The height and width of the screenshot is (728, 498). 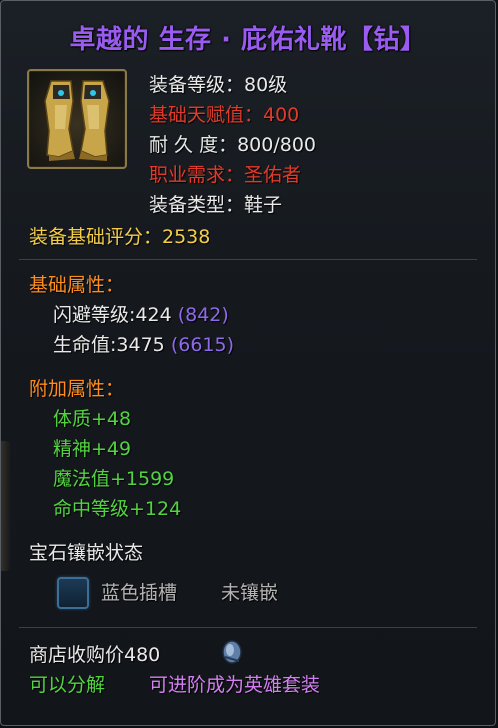 What do you see at coordinates (235, 685) in the screenshot?
I see `upgrade-label: 可进阶成为英雄套装` at bounding box center [235, 685].